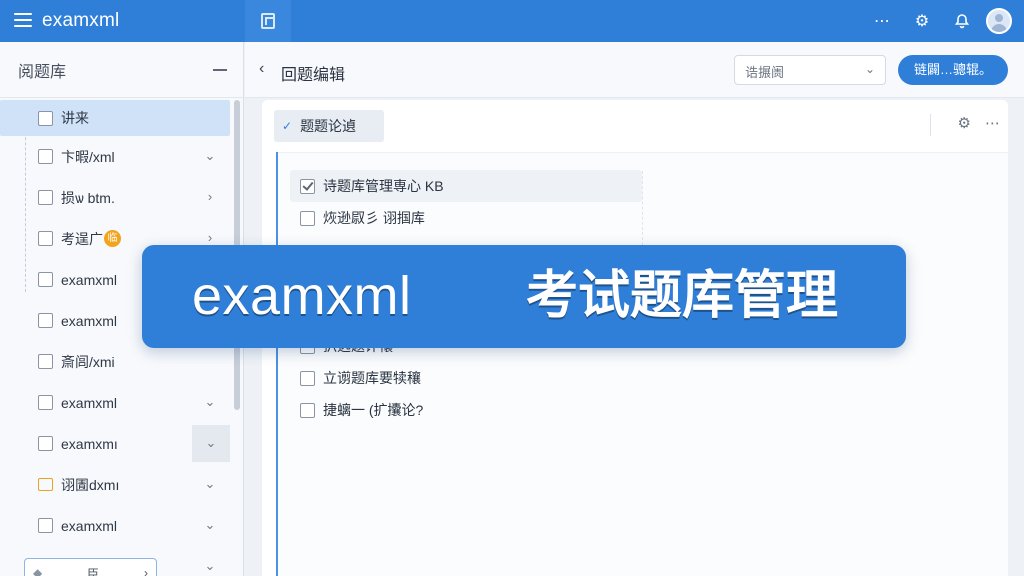 This screenshot has width=1024, height=576. I want to click on question-item: 诗题库管理専心 KB, so click(466, 186).